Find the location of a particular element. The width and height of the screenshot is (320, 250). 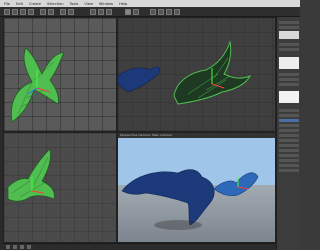

model-view is located at coordinates (185, 72).